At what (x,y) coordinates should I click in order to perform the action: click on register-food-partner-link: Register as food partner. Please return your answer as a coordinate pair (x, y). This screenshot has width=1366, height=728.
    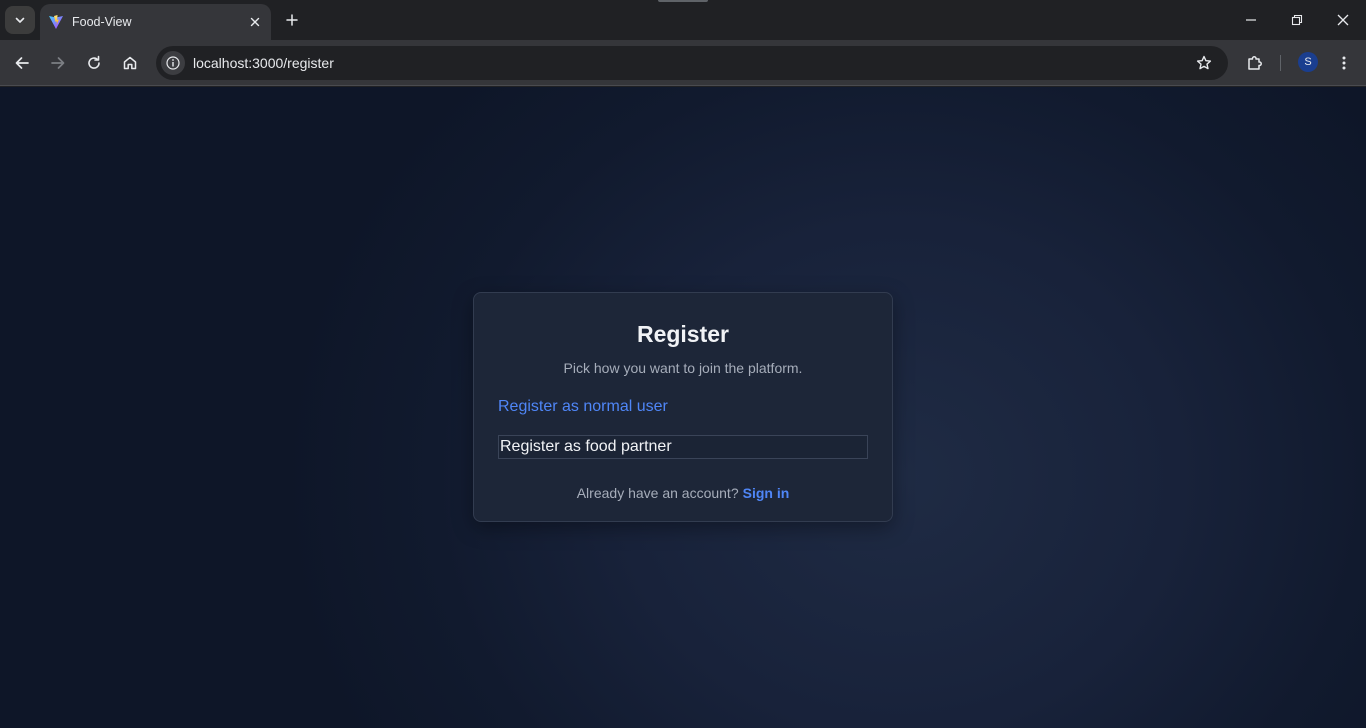
    Looking at the image, I should click on (683, 447).